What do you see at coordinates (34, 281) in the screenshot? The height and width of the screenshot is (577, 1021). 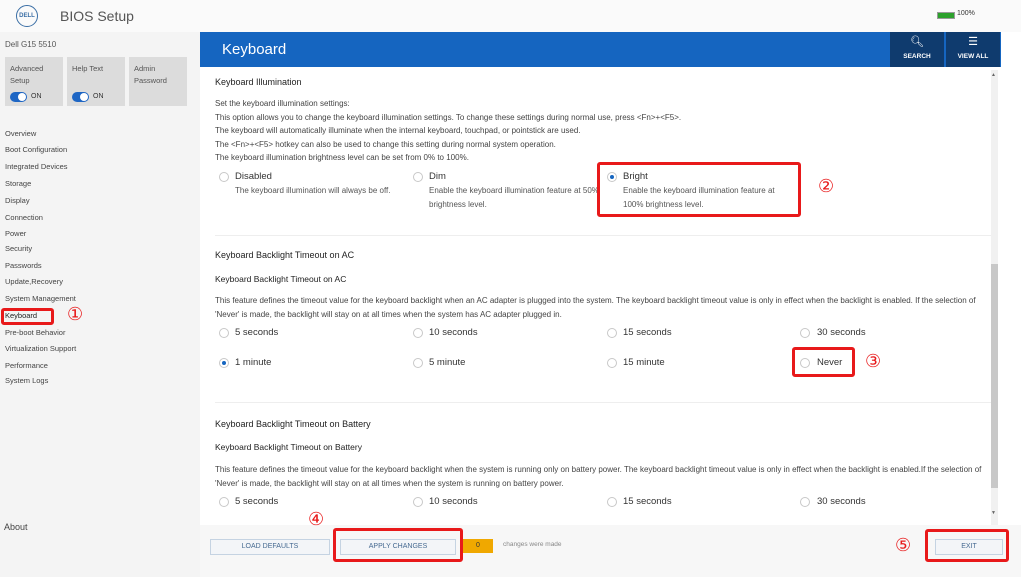 I see `sidebar-item-update-recovery: Update,Recovery` at bounding box center [34, 281].